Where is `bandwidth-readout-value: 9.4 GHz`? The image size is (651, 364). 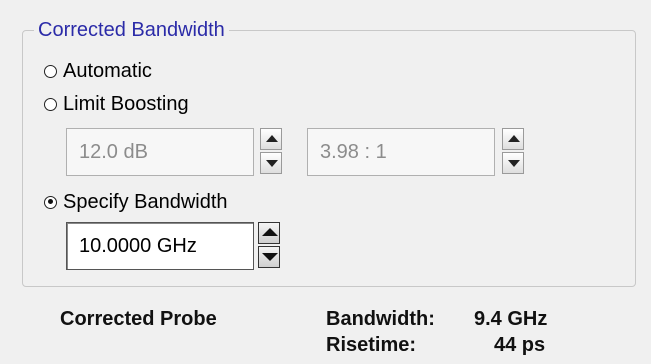
bandwidth-readout-value: 9.4 GHz is located at coordinates (511, 319).